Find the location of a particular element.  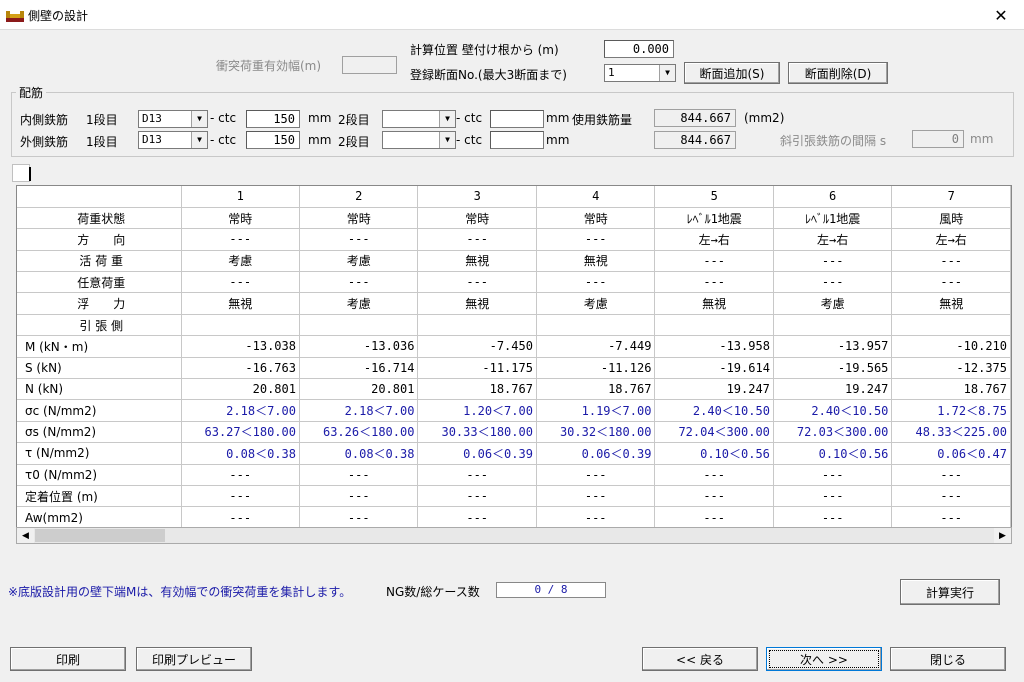

outer-stage2-ctc-input is located at coordinates (517, 140).